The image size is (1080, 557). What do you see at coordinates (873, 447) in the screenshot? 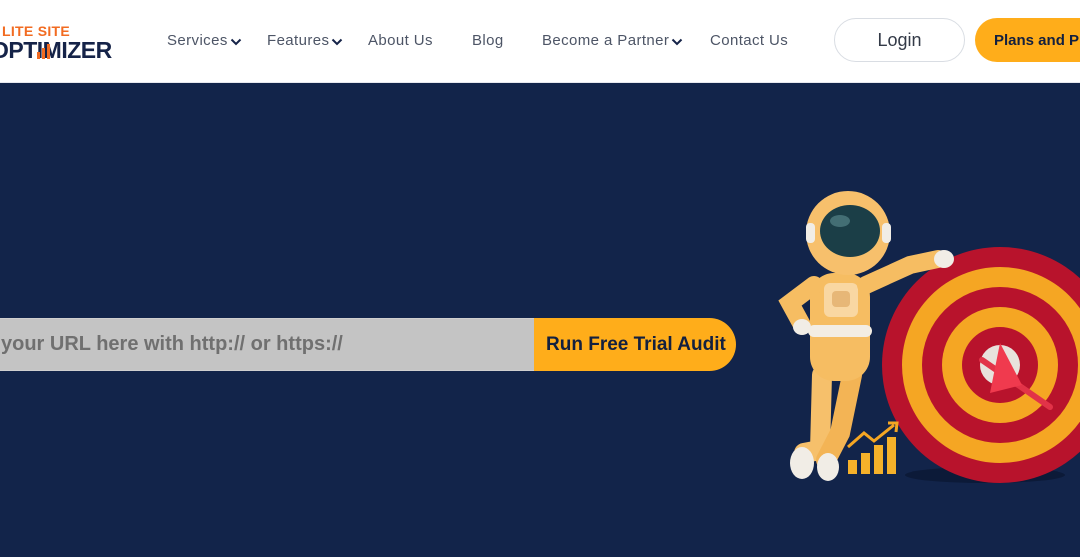
I see `growth-chart-icon` at bounding box center [873, 447].